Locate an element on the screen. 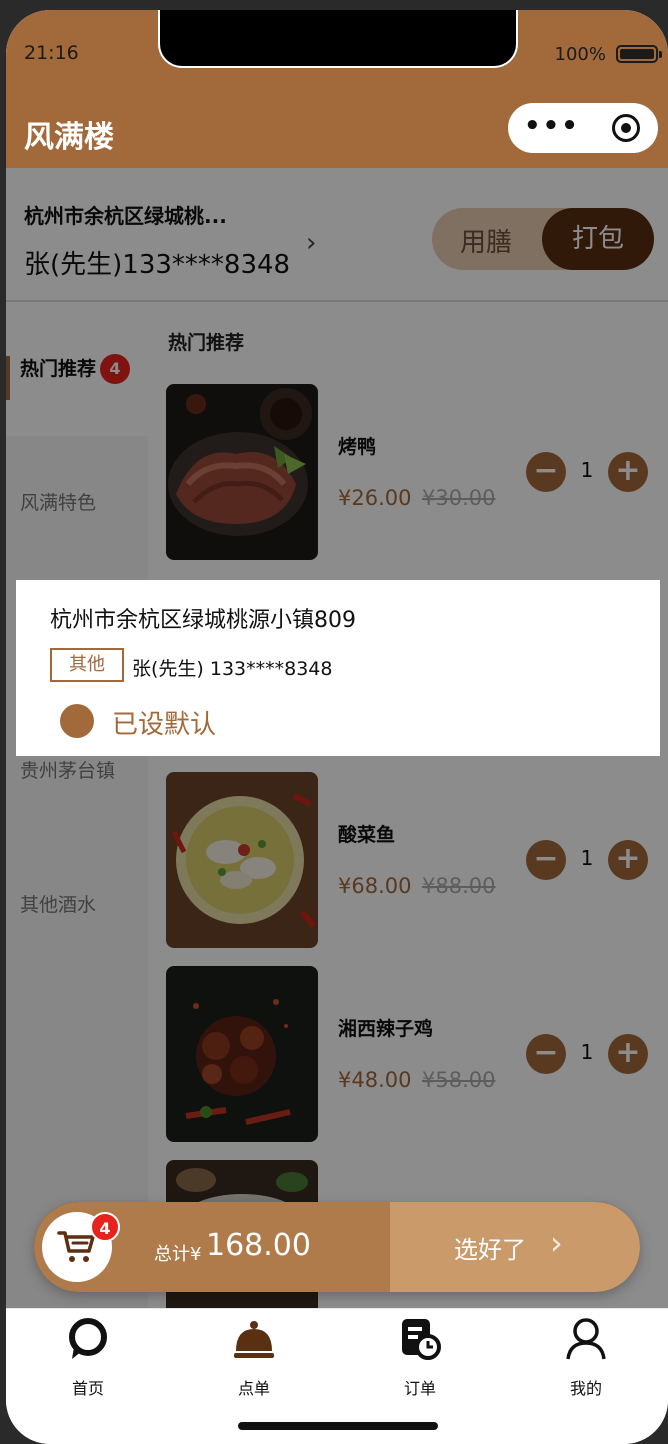  home-indicator is located at coordinates (338, 1426).